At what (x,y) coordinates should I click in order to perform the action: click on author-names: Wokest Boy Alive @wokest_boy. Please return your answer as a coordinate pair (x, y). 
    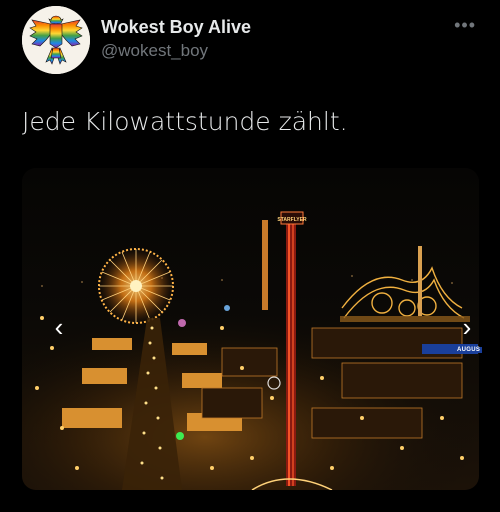
    Looking at the image, I should click on (176, 39).